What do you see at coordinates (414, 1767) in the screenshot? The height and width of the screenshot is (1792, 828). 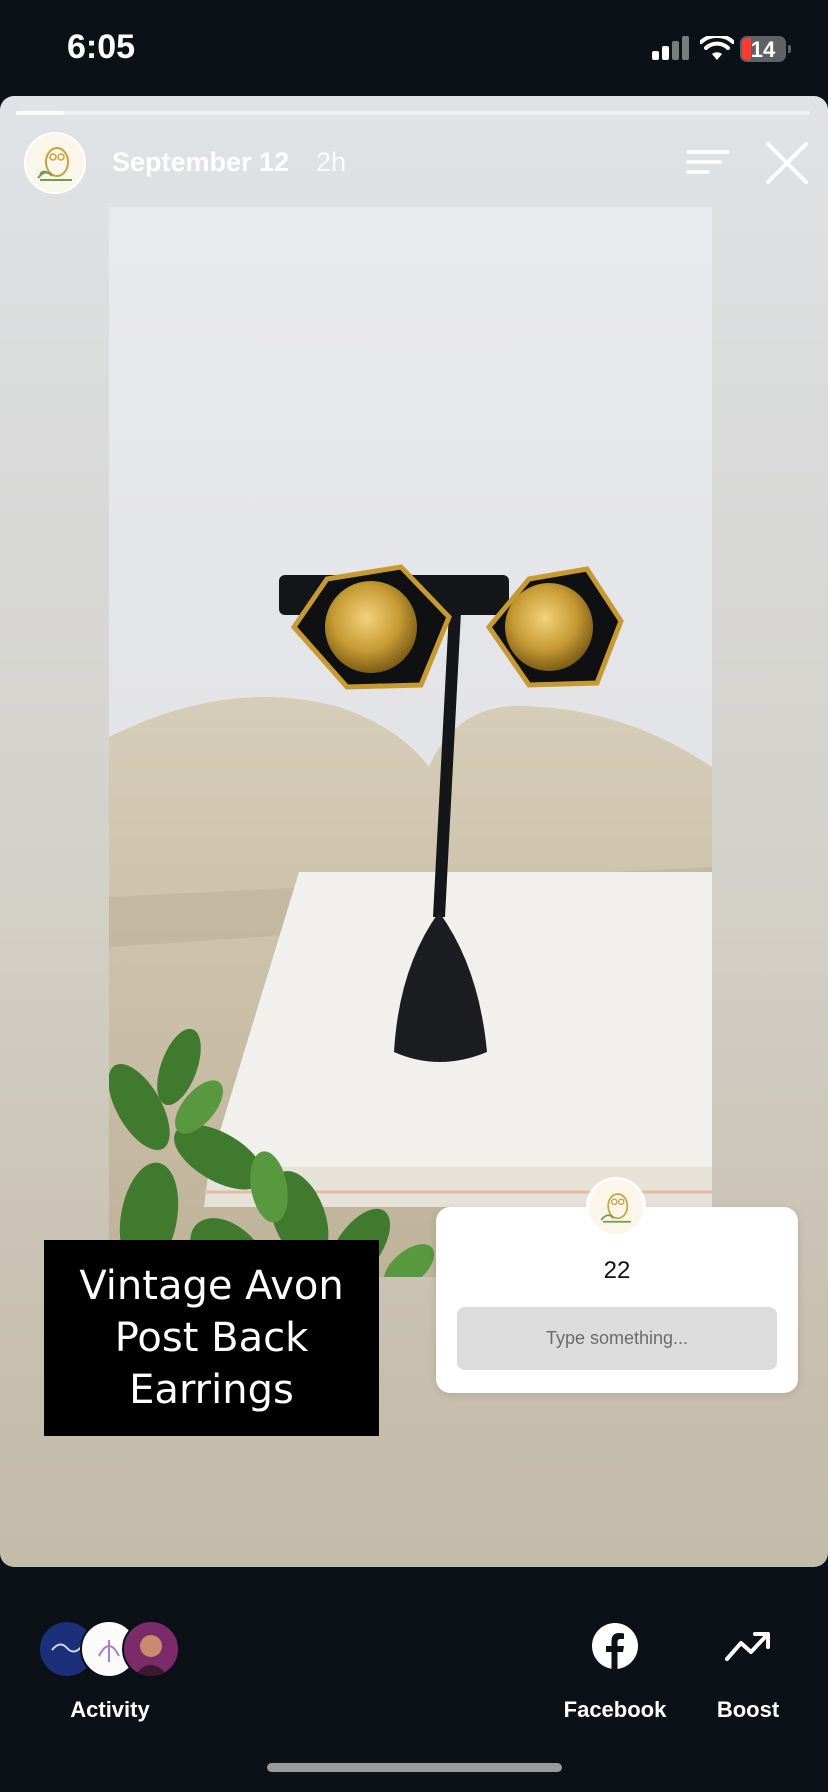 I see `home-indicator` at bounding box center [414, 1767].